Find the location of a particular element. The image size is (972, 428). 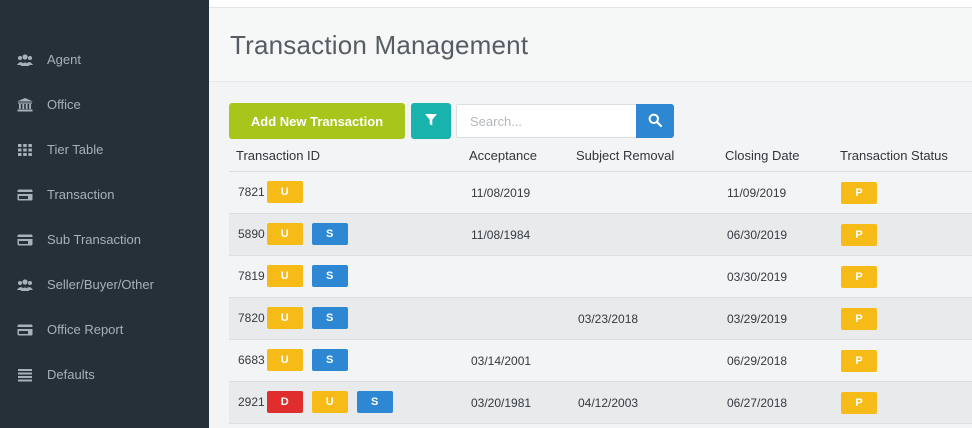

transaction-id-cell: 5890 U S is located at coordinates (297, 234).